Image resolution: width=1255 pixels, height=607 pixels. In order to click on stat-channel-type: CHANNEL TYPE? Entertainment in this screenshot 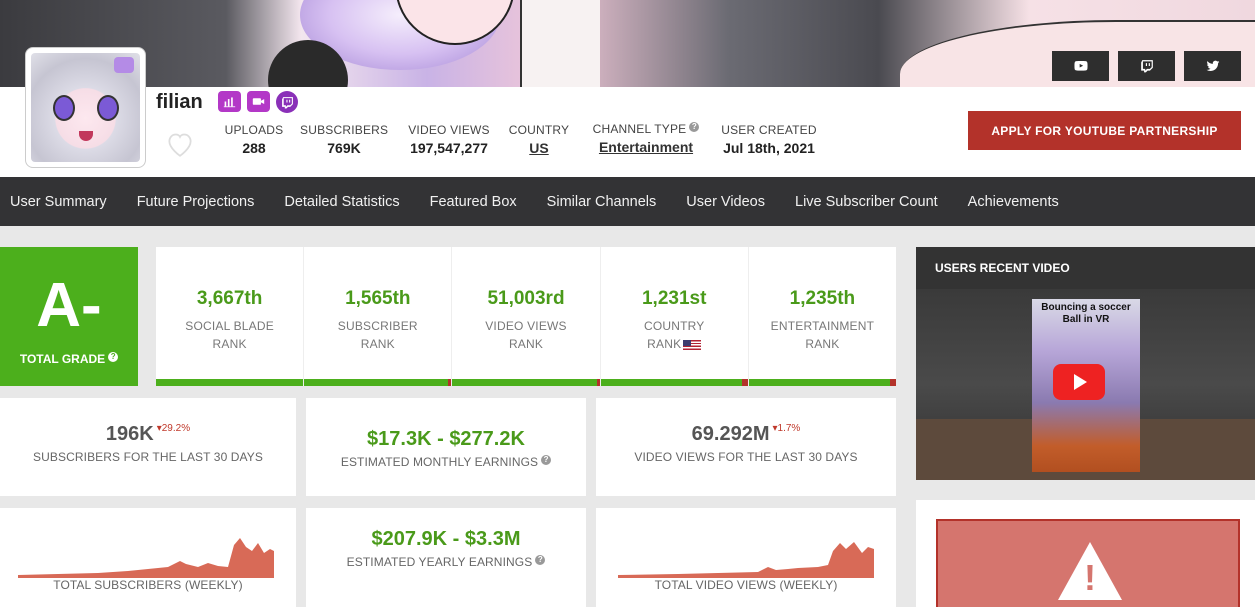, I will do `click(646, 138)`.